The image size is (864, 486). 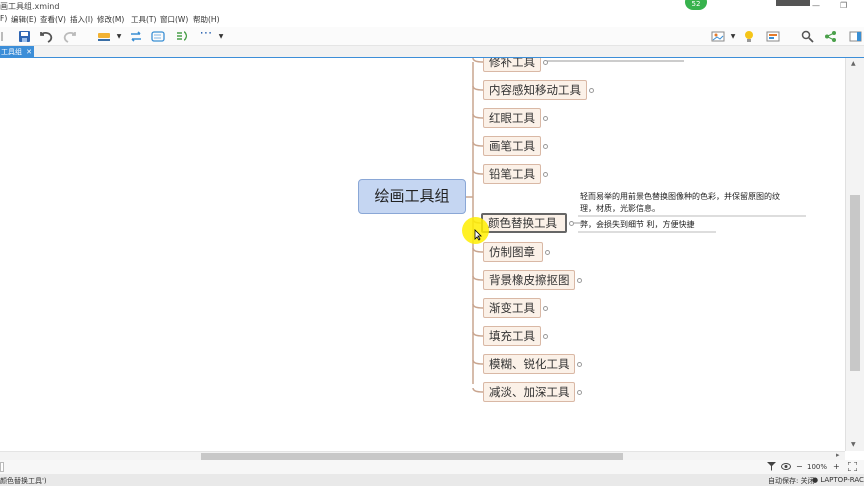 I want to click on note-line-3: 弊，会损失到细节 利，方便快捷, so click(x=637, y=224).